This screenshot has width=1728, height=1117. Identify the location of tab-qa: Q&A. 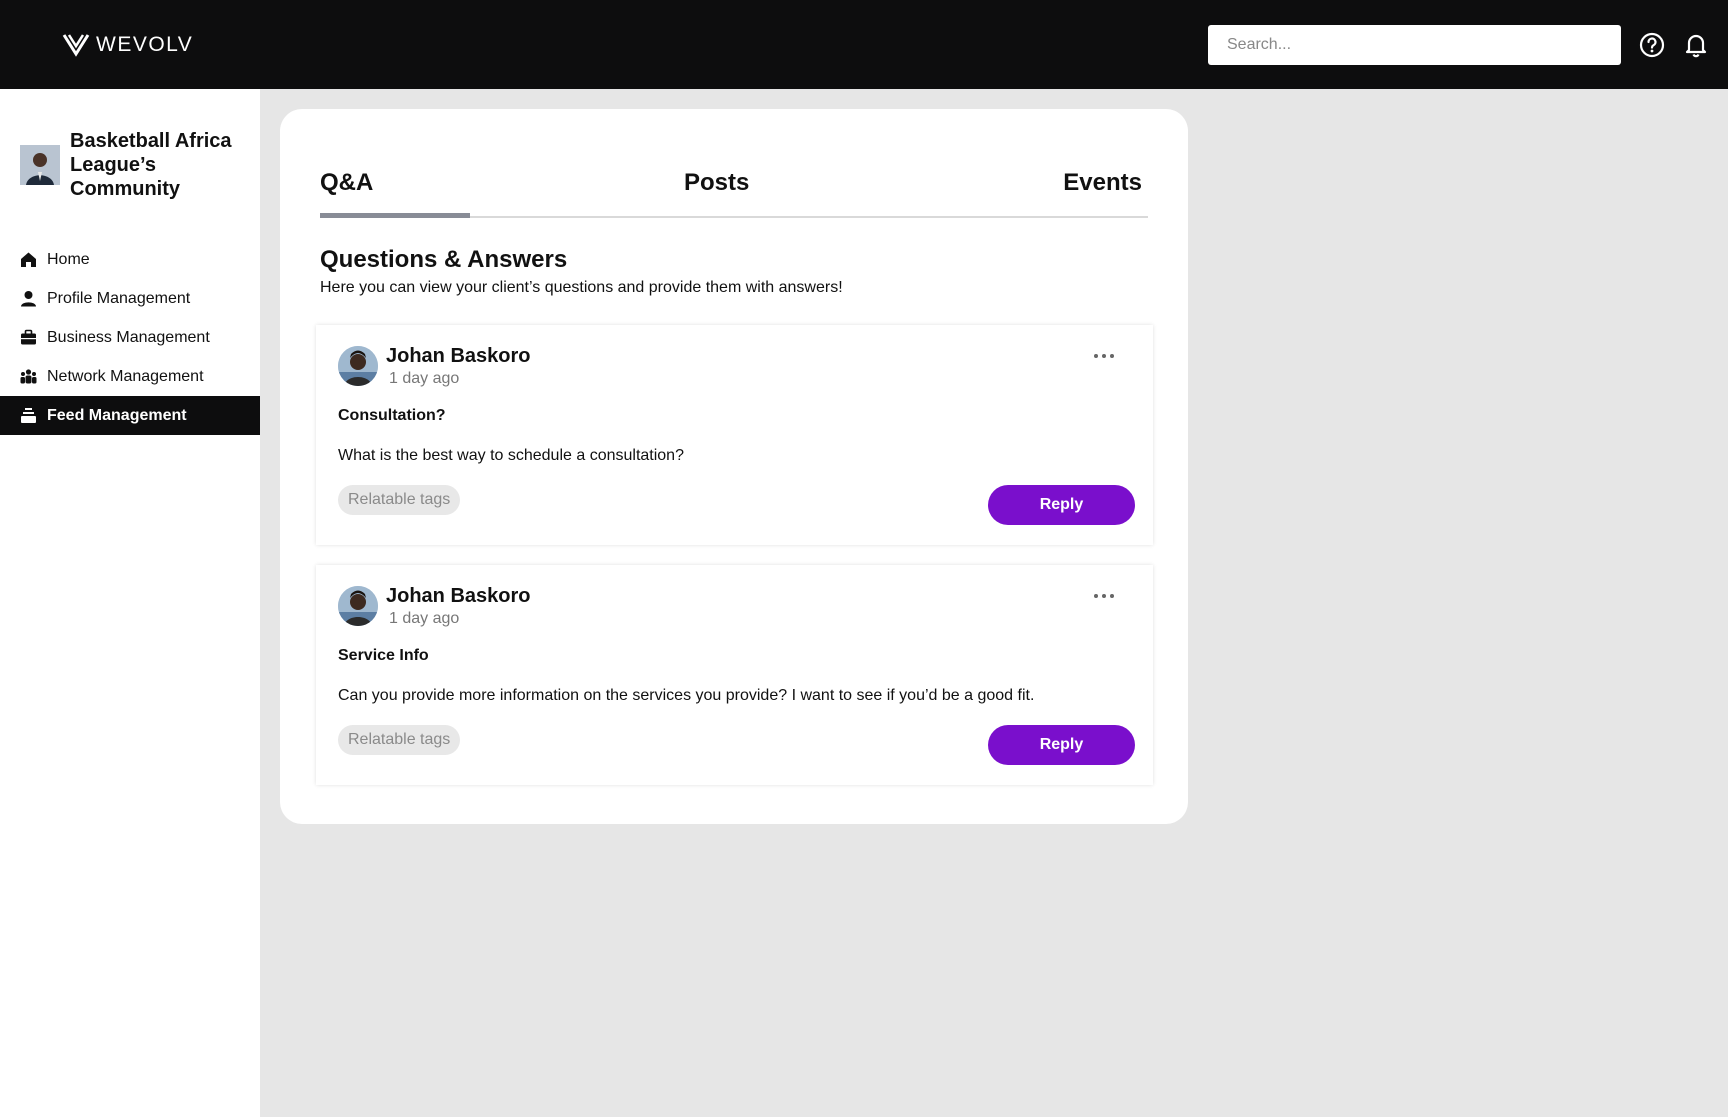
(346, 183).